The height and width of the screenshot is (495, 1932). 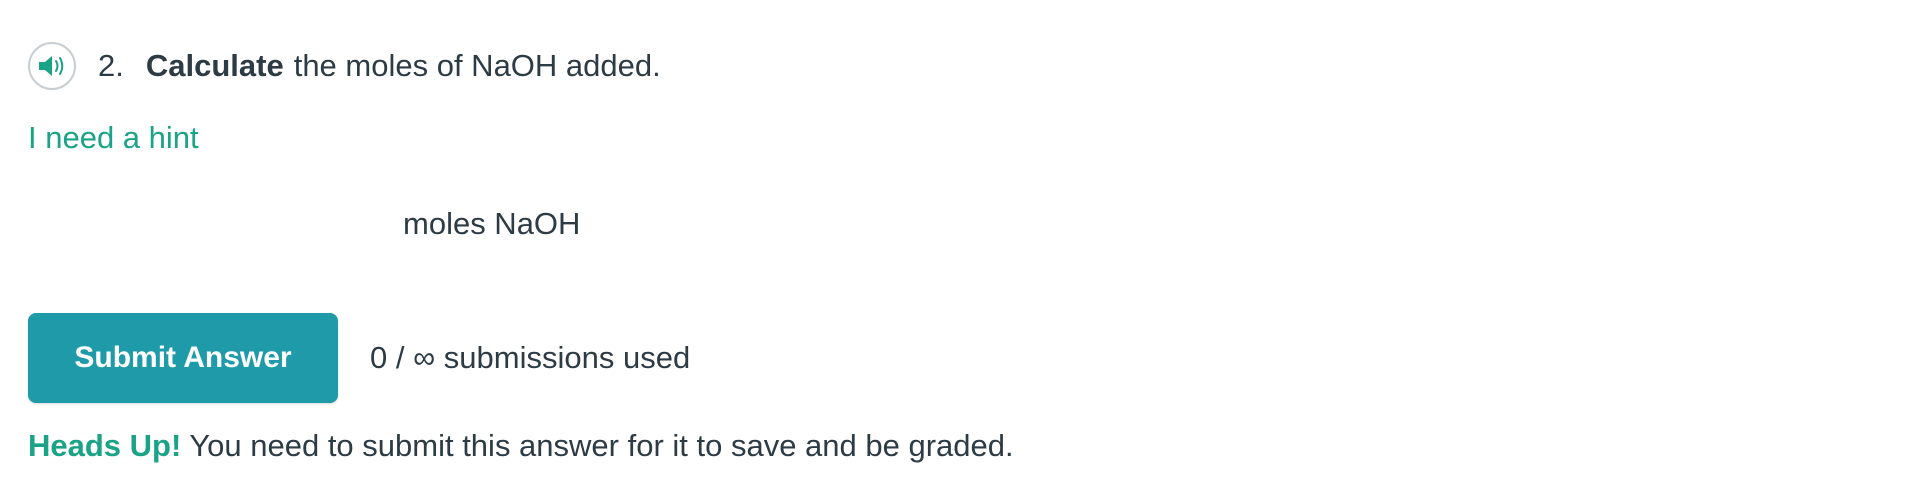 I want to click on hint-link: I need a hint, so click(x=113, y=138).